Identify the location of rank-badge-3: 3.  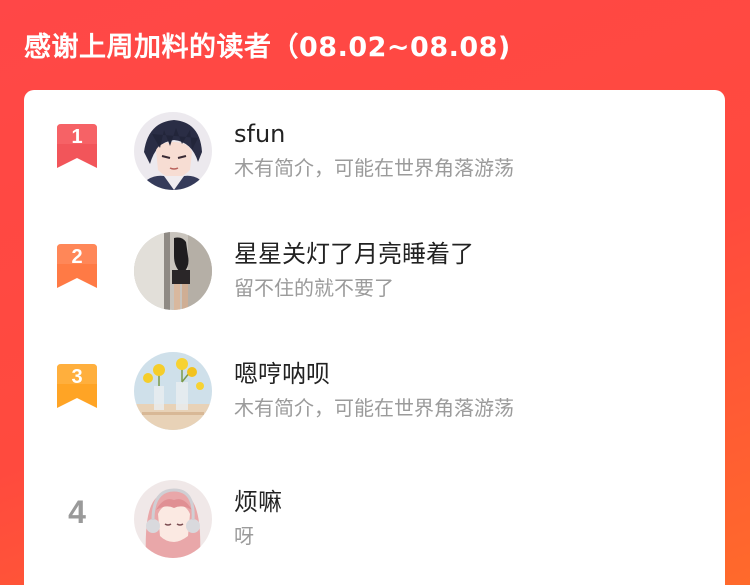
(77, 386).